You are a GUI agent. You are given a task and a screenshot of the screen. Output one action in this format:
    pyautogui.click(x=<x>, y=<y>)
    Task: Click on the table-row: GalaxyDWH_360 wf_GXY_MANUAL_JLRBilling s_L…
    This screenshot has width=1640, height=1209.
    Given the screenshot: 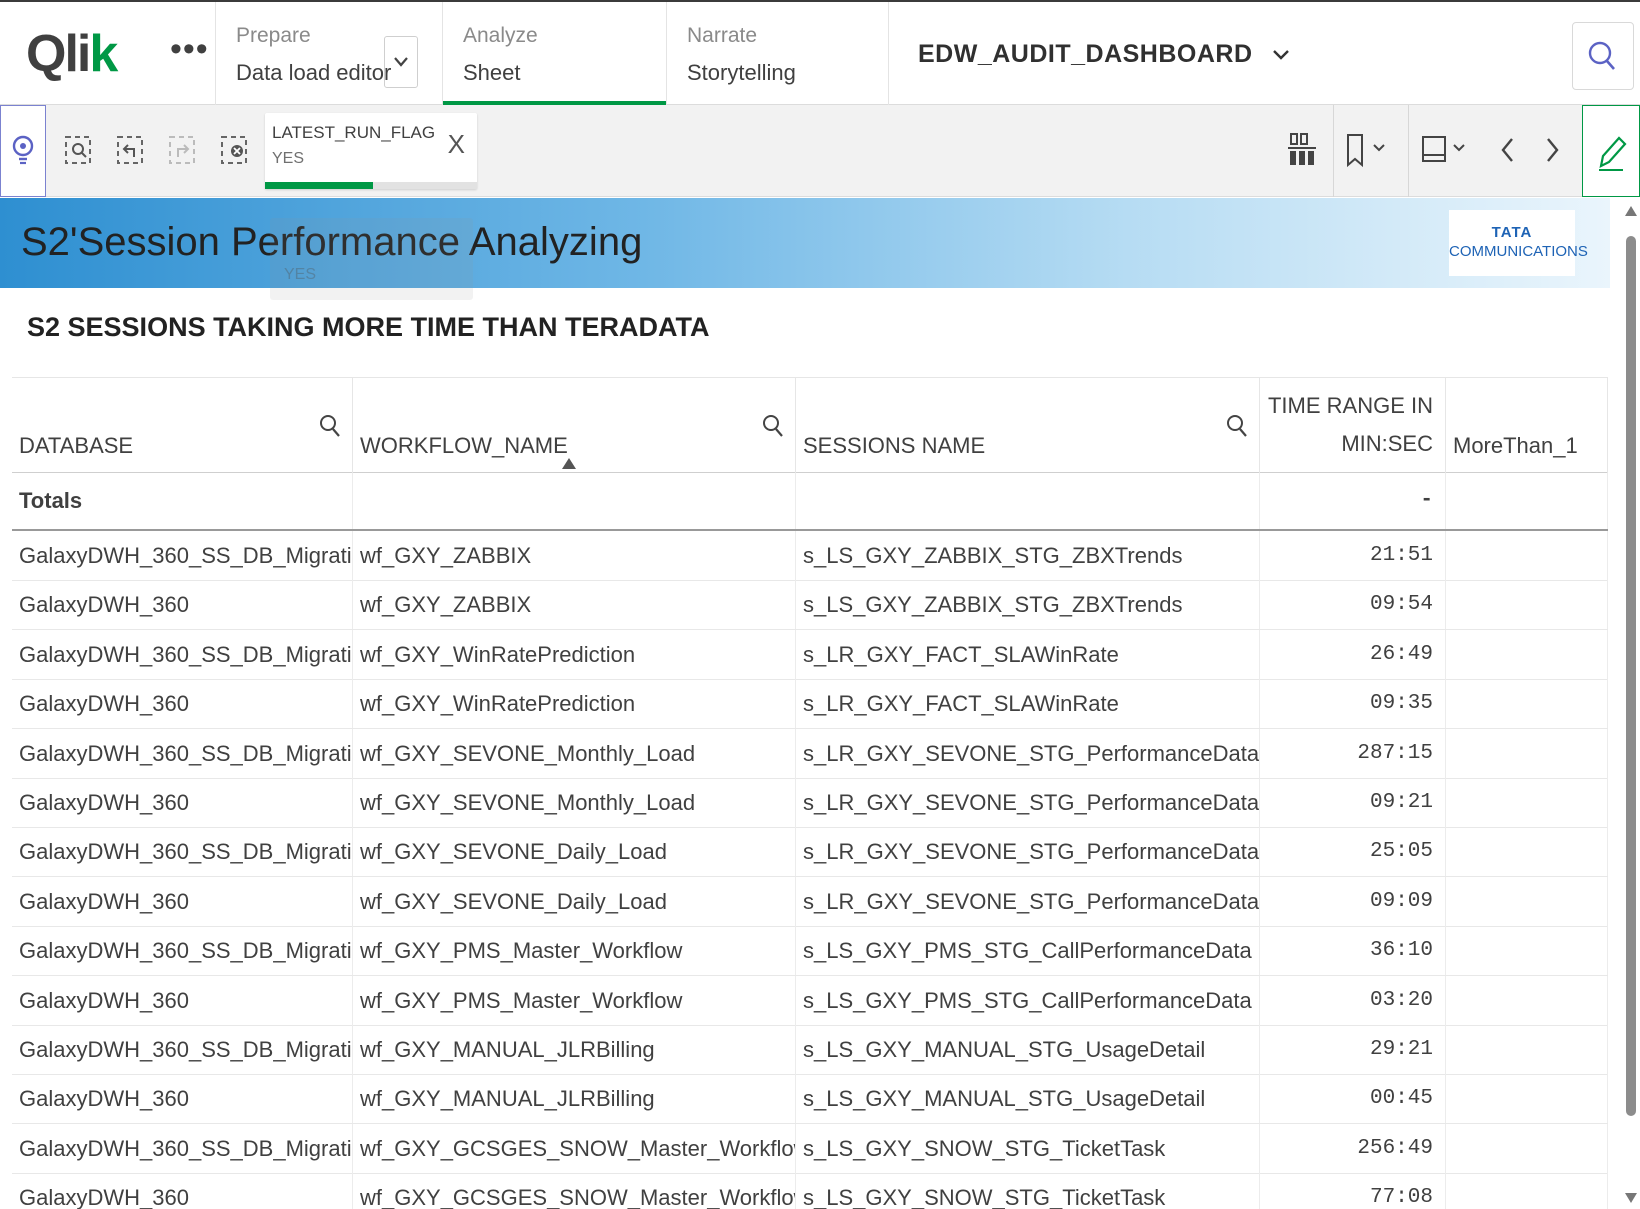 What is the action you would take?
    pyautogui.click(x=810, y=1099)
    